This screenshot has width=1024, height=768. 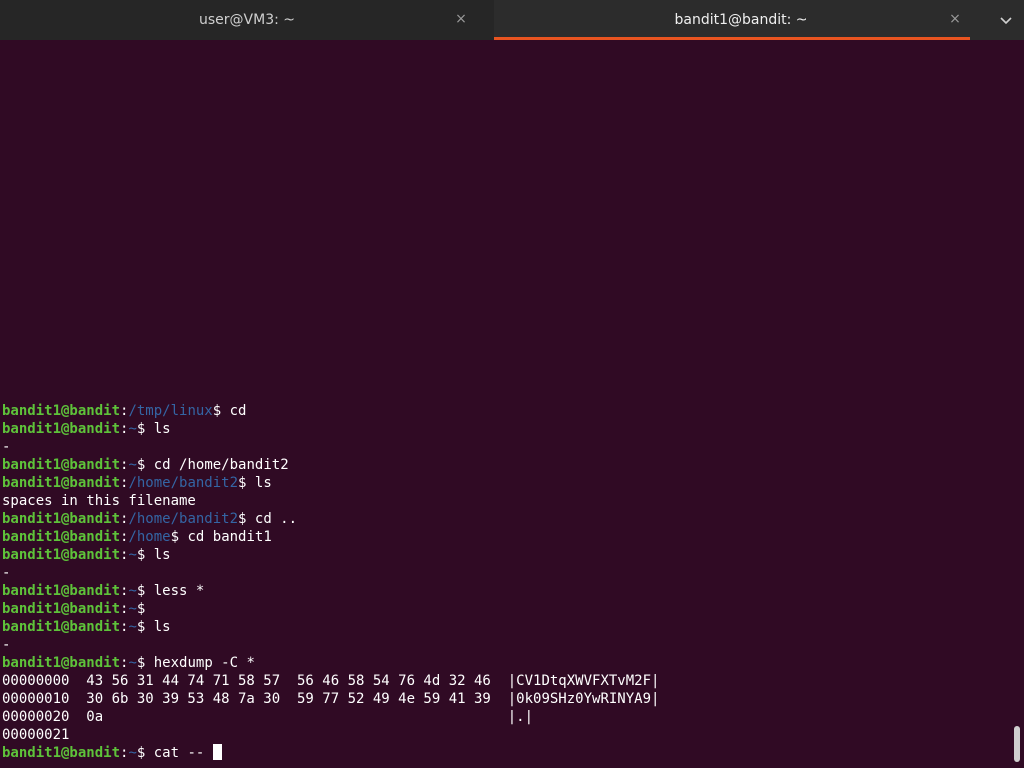 I want to click on terminal-line: bandit1@bandit:~$ hexdump -C *, so click(x=330, y=663).